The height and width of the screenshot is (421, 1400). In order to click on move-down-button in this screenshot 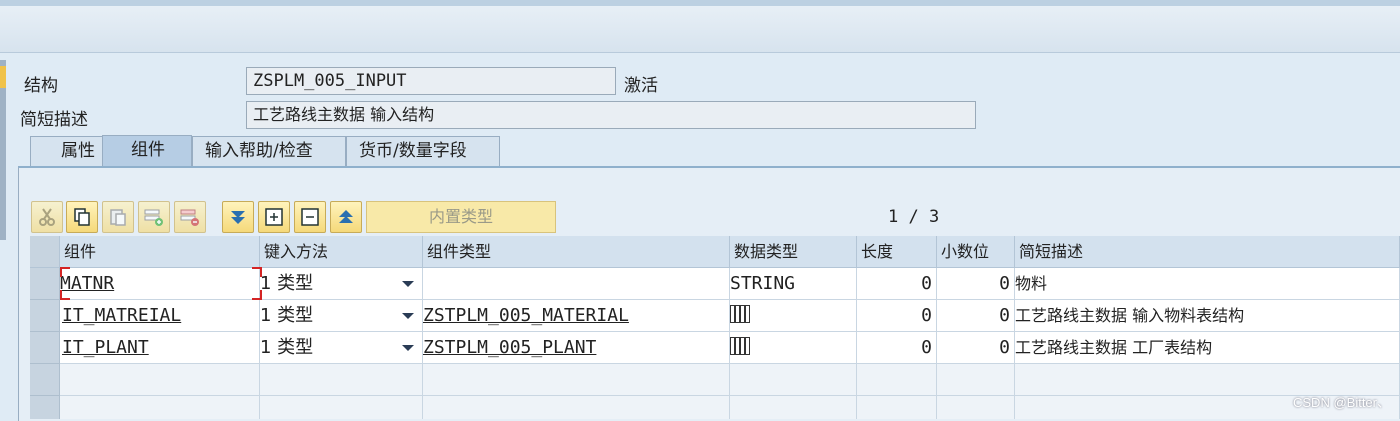, I will do `click(238, 217)`.